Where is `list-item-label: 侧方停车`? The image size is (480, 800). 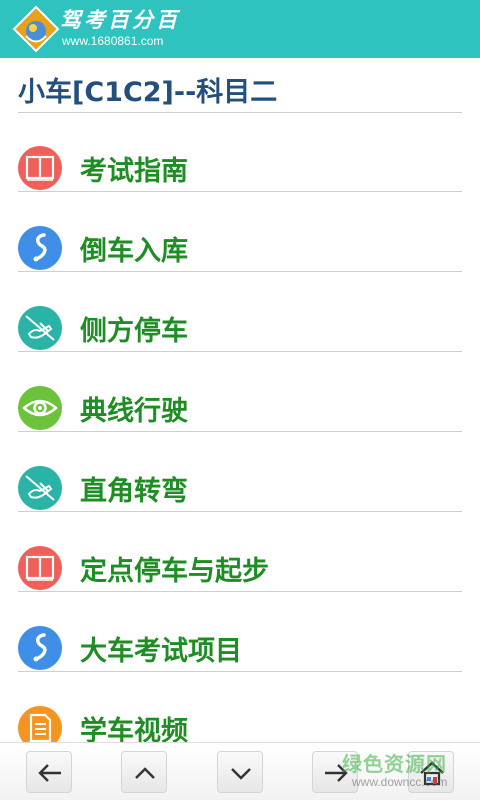 list-item-label: 侧方停车 is located at coordinates (134, 331).